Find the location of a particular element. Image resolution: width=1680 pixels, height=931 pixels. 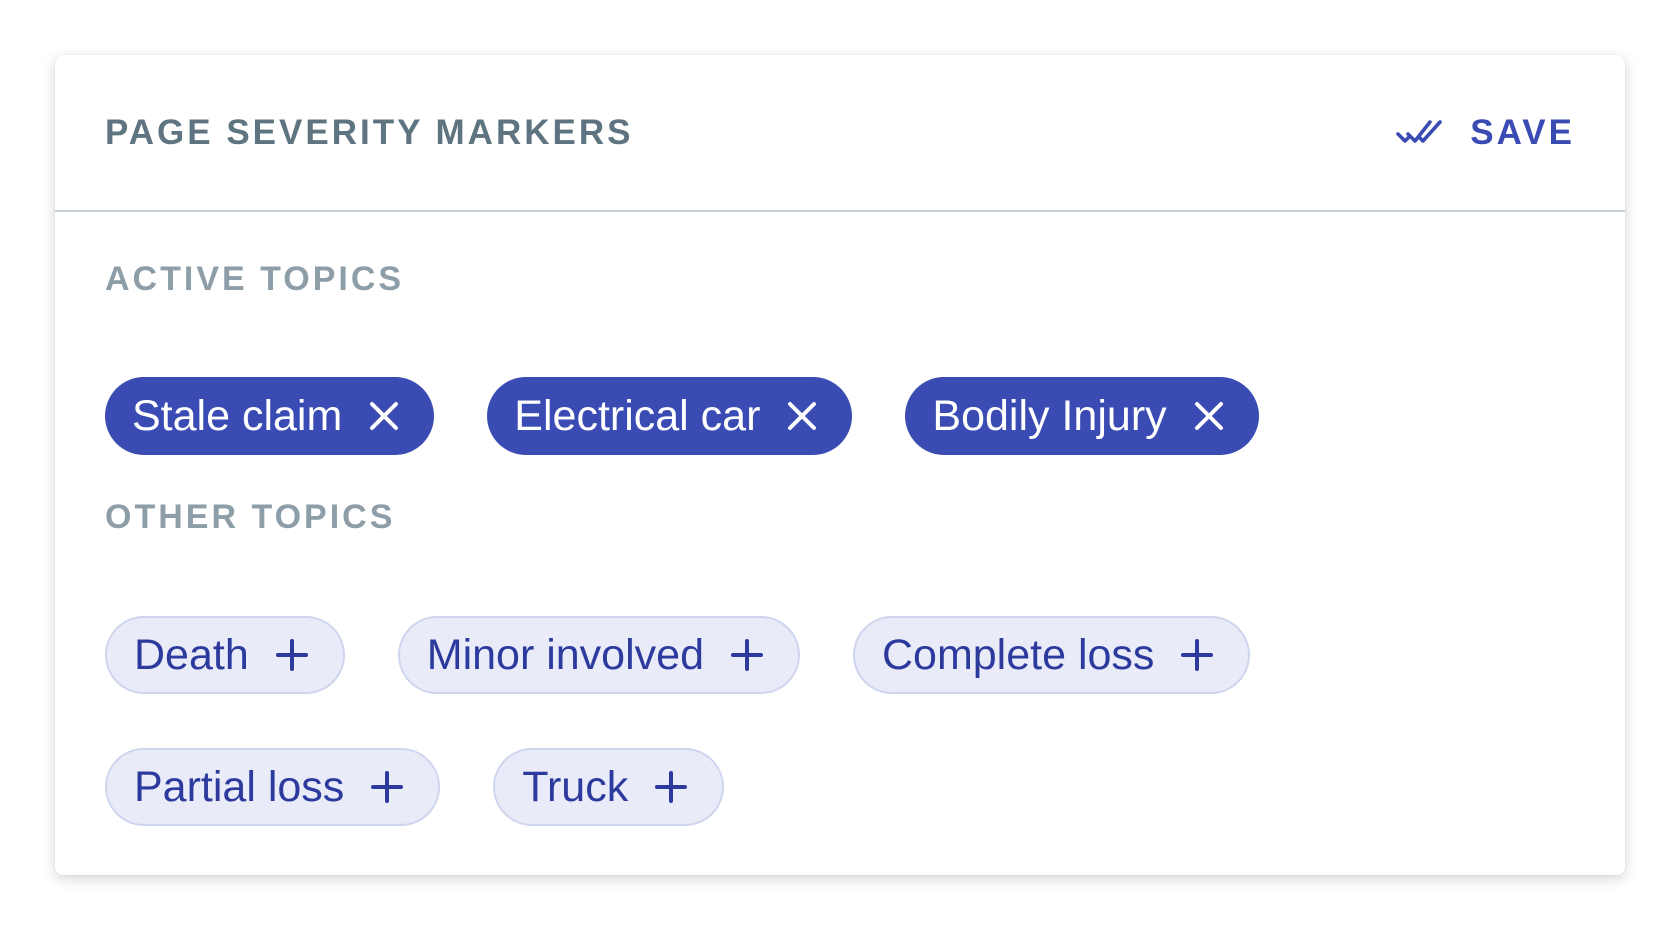

chip-label: Stale claim is located at coordinates (237, 415).